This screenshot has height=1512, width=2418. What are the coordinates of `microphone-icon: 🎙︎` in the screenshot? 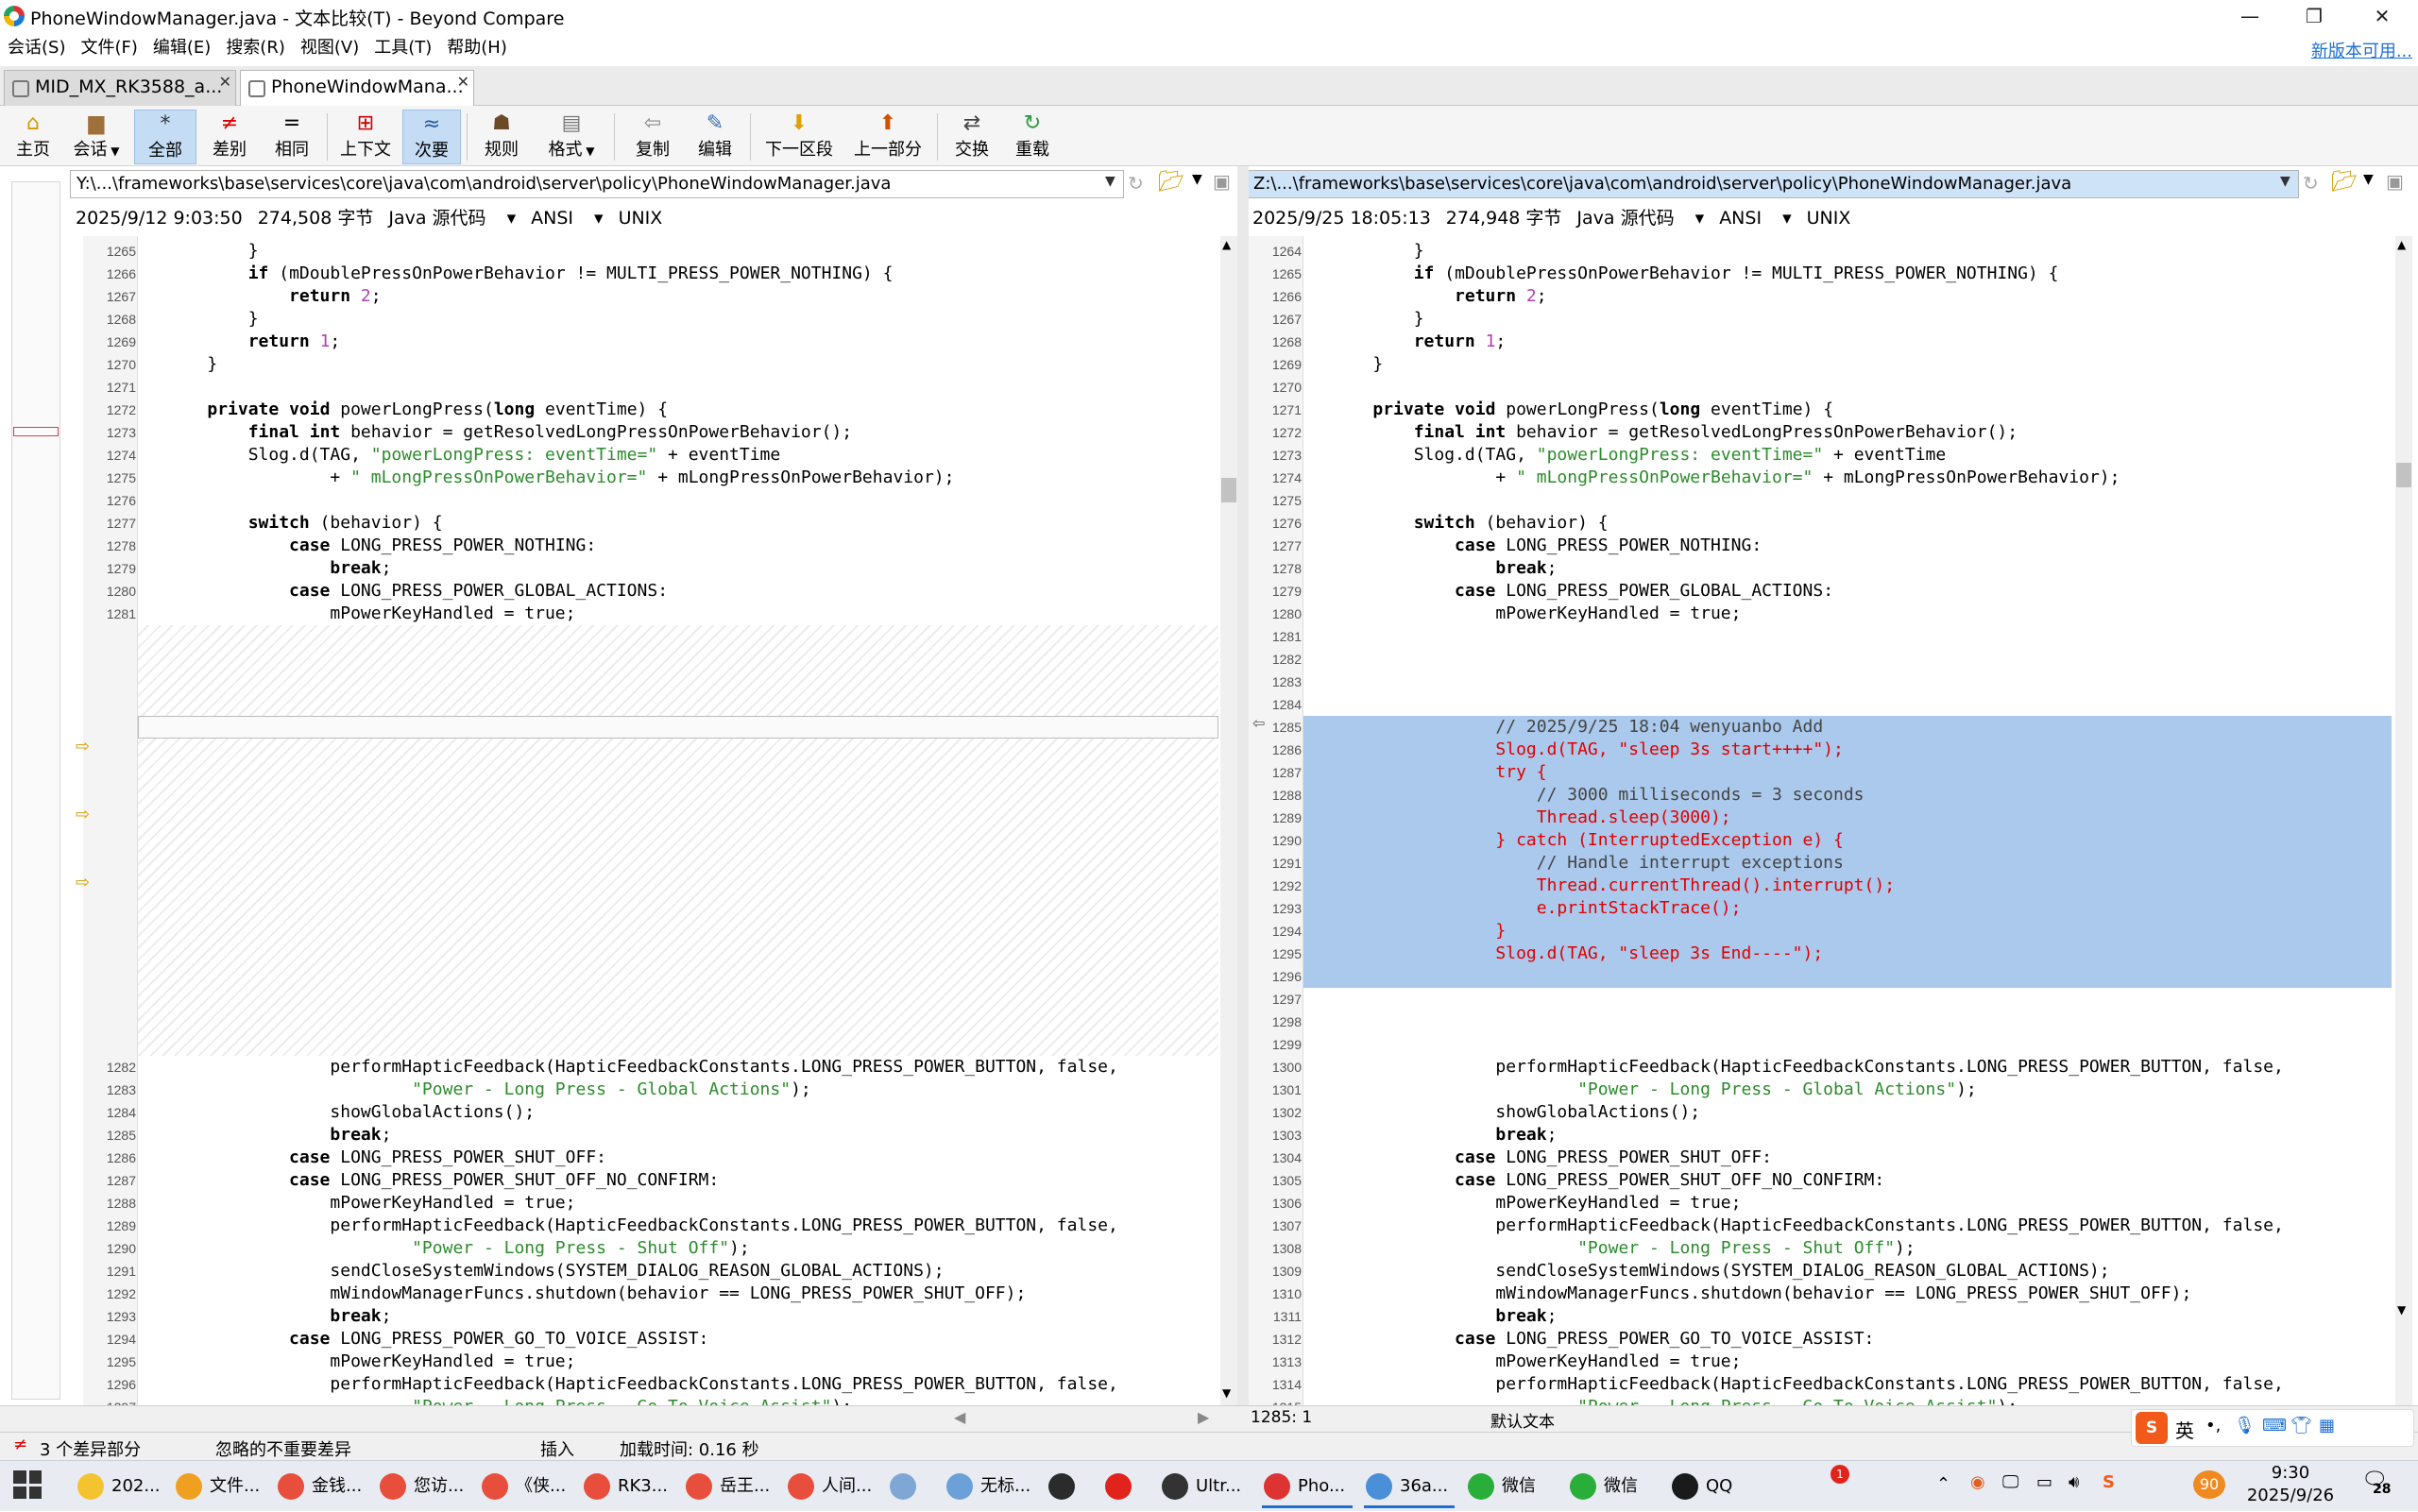 It's located at (2245, 1426).